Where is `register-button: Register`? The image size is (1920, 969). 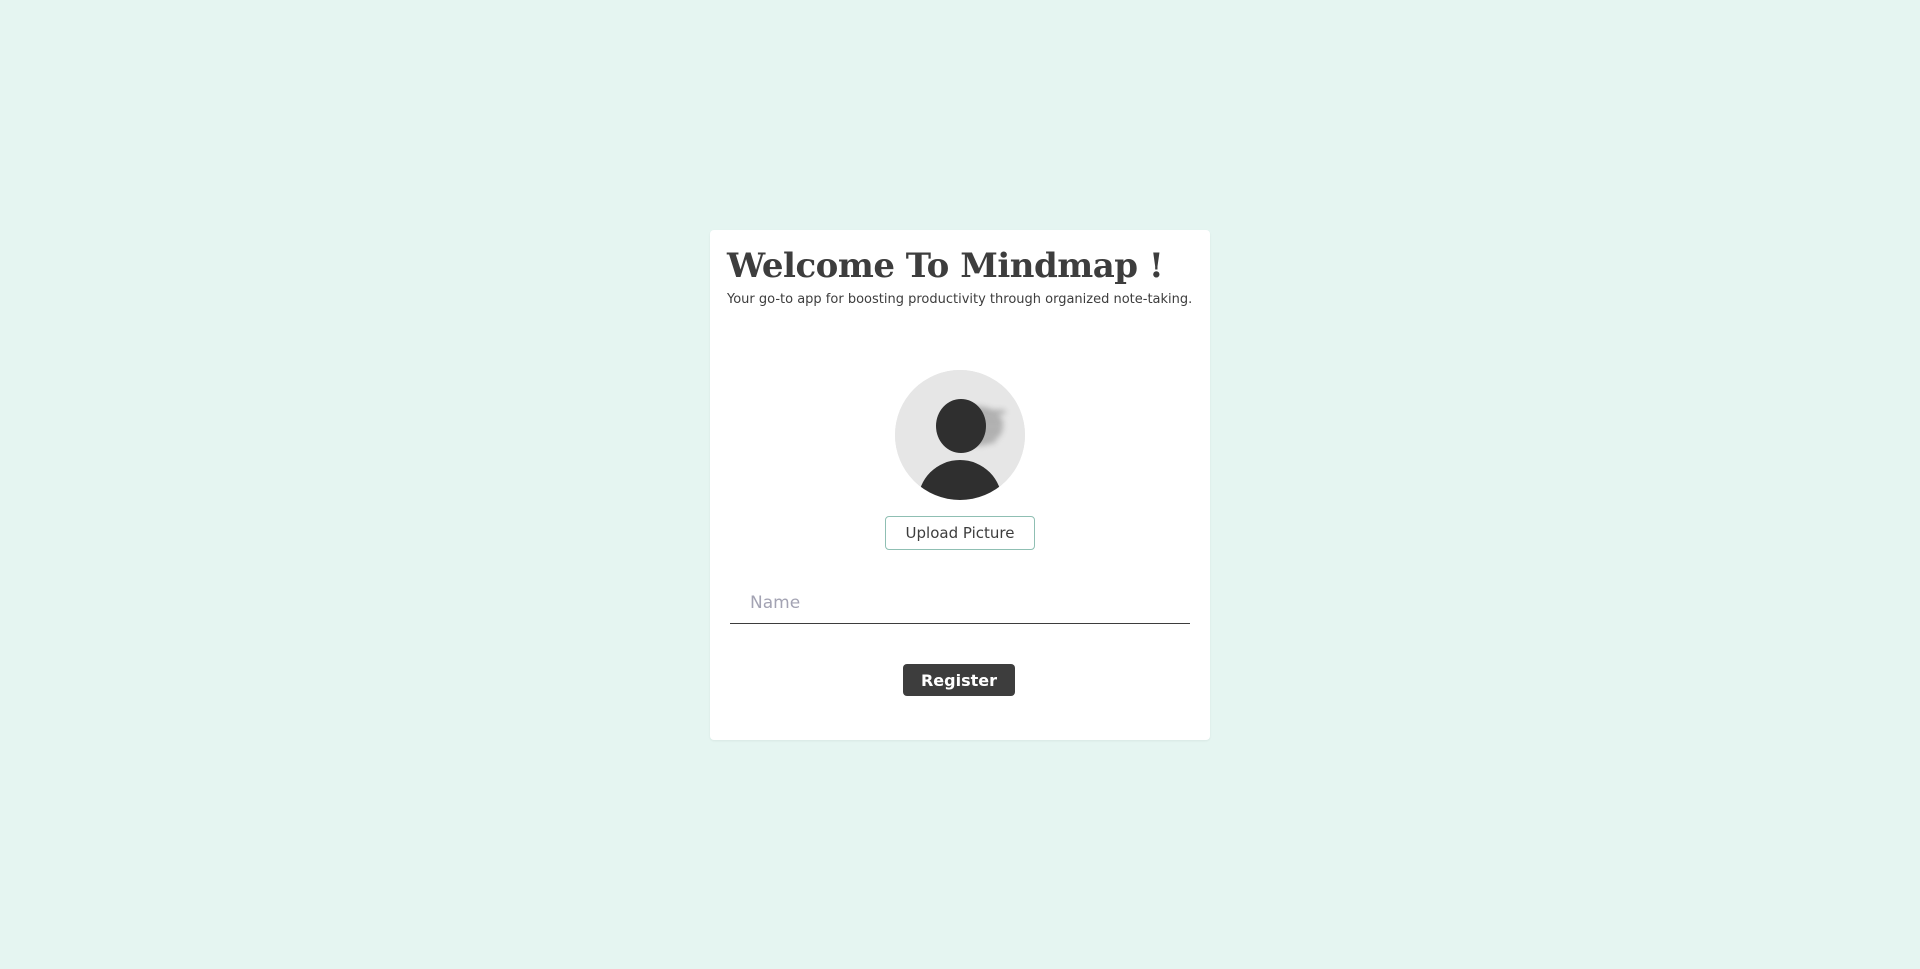 register-button: Register is located at coordinates (959, 680).